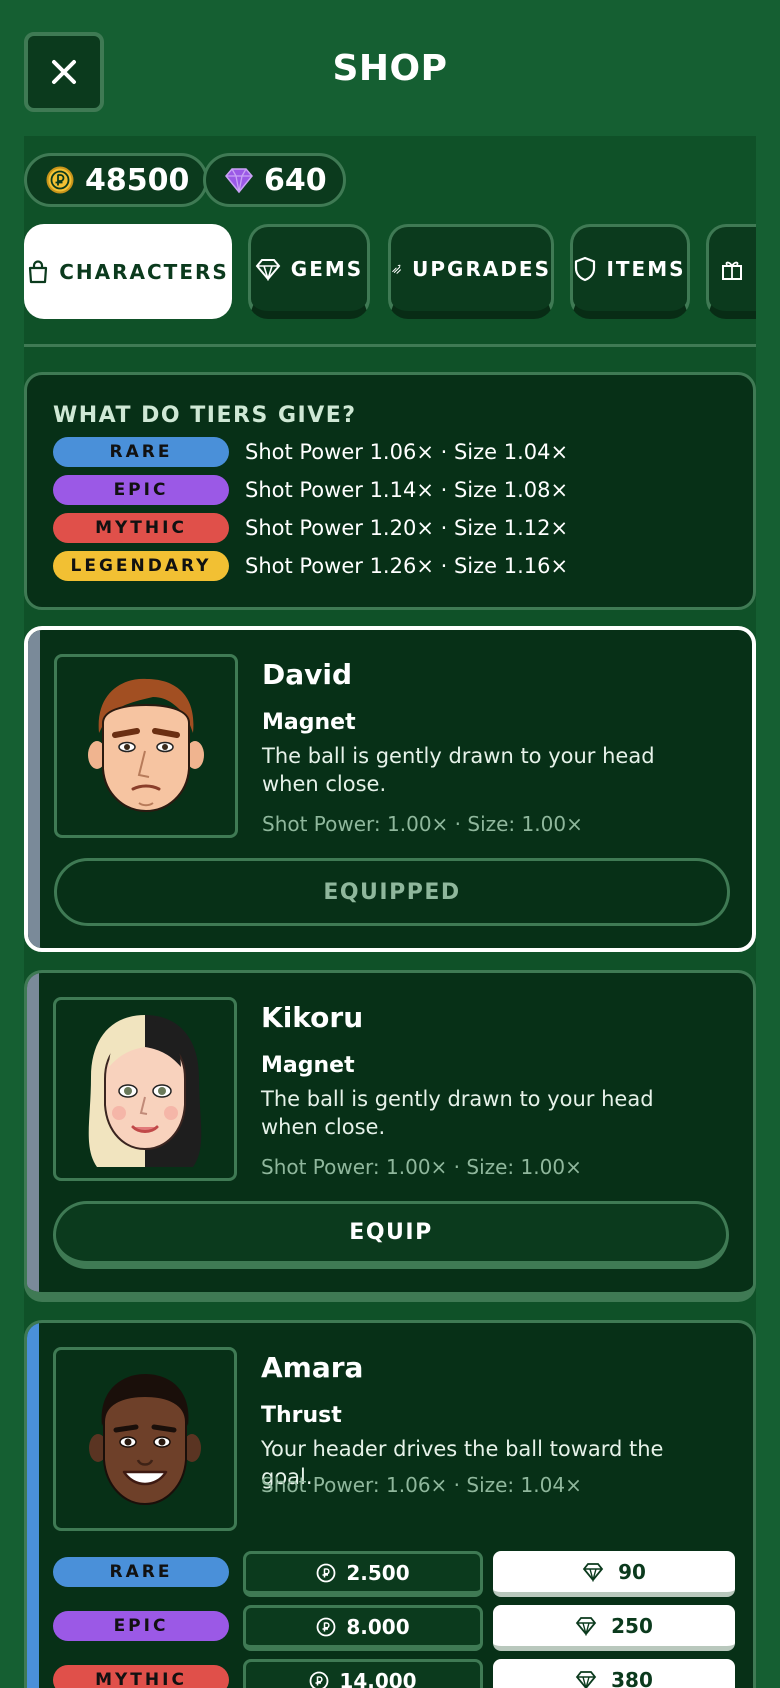 The height and width of the screenshot is (1688, 780). I want to click on tier-desc: Shot Power 1.26× · Size 1.16×, so click(407, 566).